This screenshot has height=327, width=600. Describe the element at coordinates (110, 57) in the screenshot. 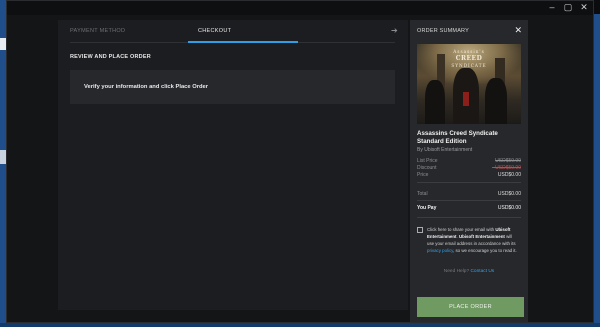

I see `section-title: REVIEW AND PLACE ORDER` at that location.